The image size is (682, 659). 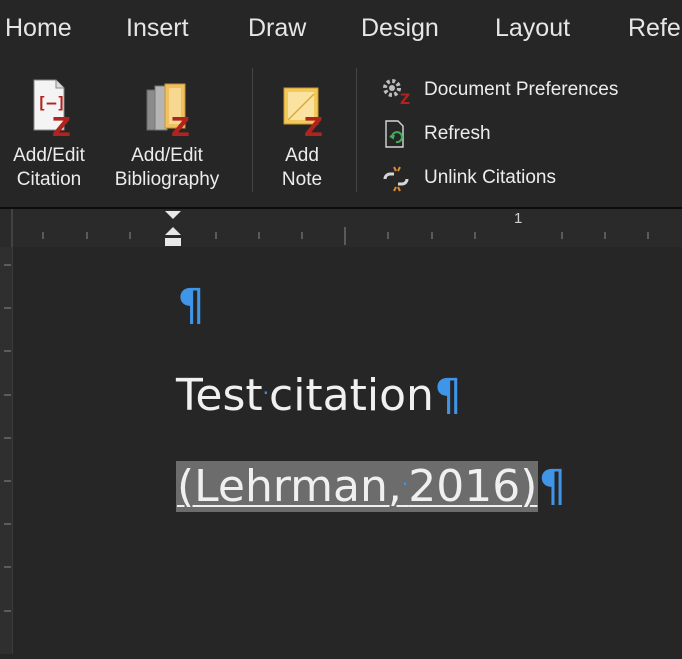 What do you see at coordinates (6, 450) in the screenshot?
I see `vertical-ruler` at bounding box center [6, 450].